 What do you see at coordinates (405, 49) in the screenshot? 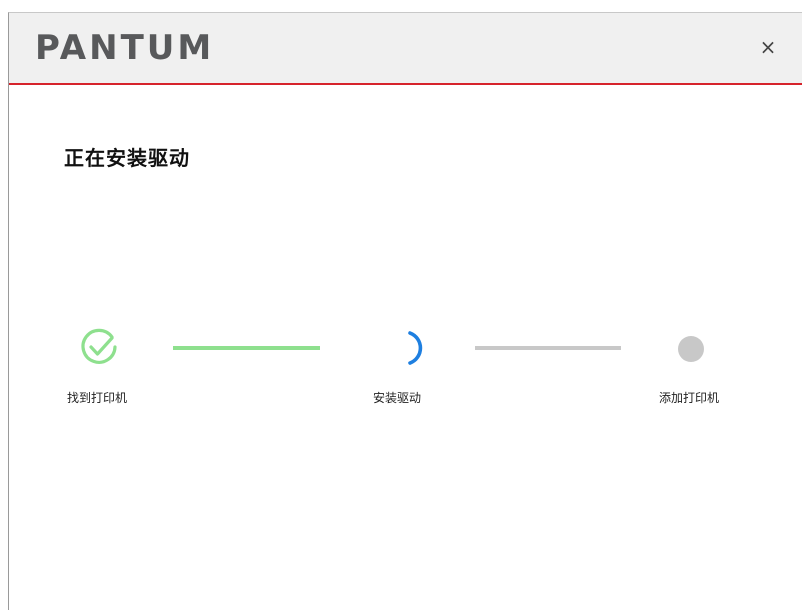
I see `title-bar: PANTUM ×` at bounding box center [405, 49].